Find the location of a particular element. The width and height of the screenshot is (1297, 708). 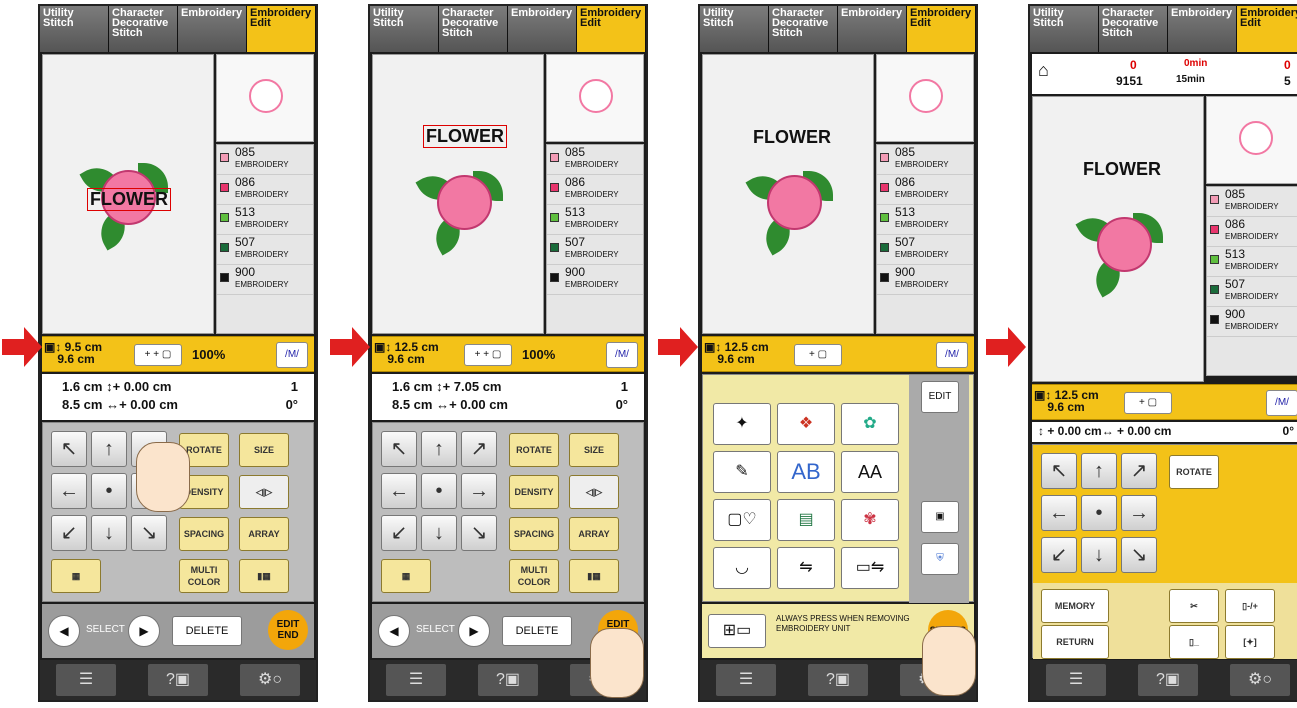

frame-button: [✦] is located at coordinates (1250, 642).